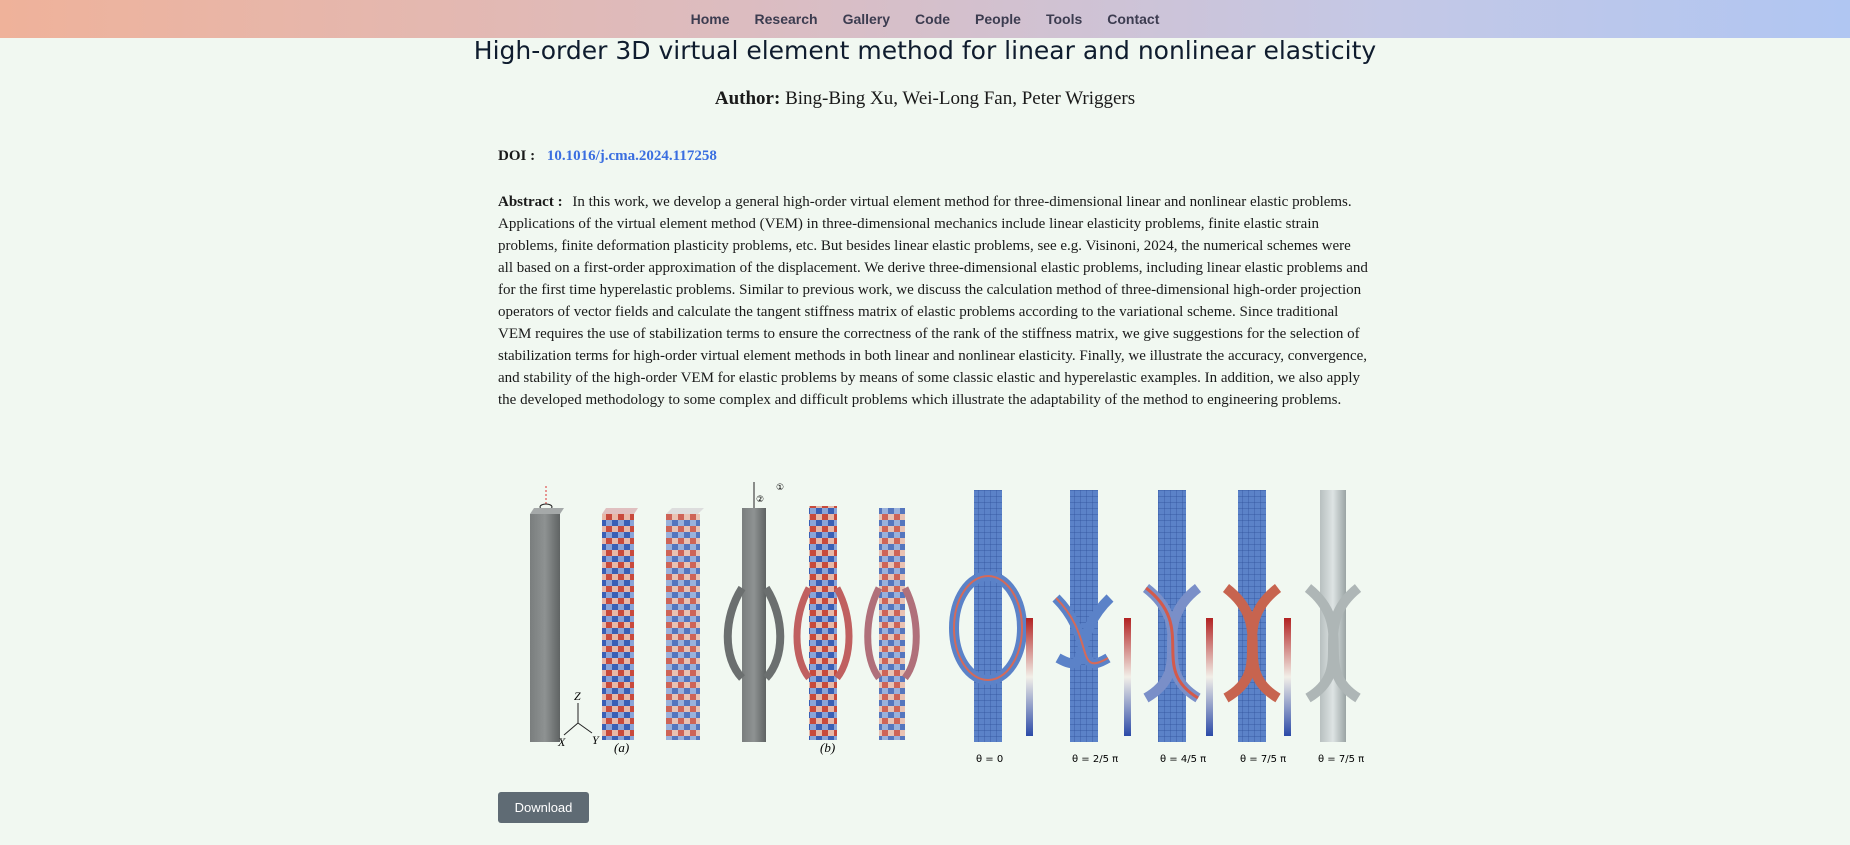 Image resolution: width=1850 pixels, height=845 pixels. I want to click on twist-step-3: θ = 7/5 π, so click(1256, 627).